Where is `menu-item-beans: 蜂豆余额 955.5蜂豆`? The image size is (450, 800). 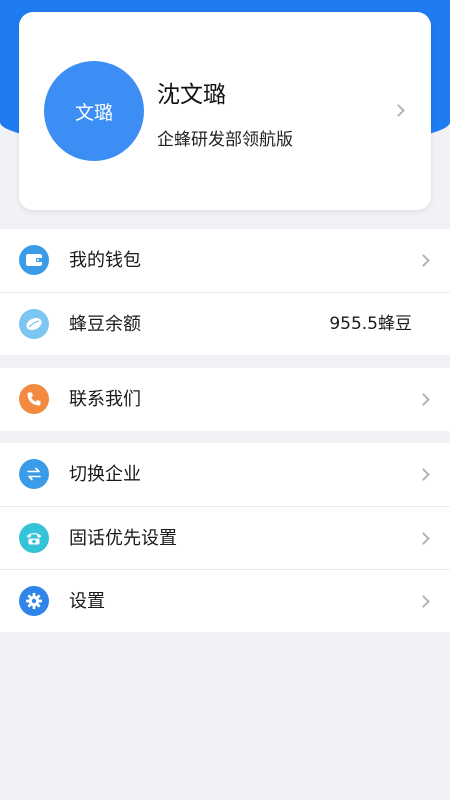
menu-item-beans: 蜂豆余额 955.5蜂豆 is located at coordinates (225, 323).